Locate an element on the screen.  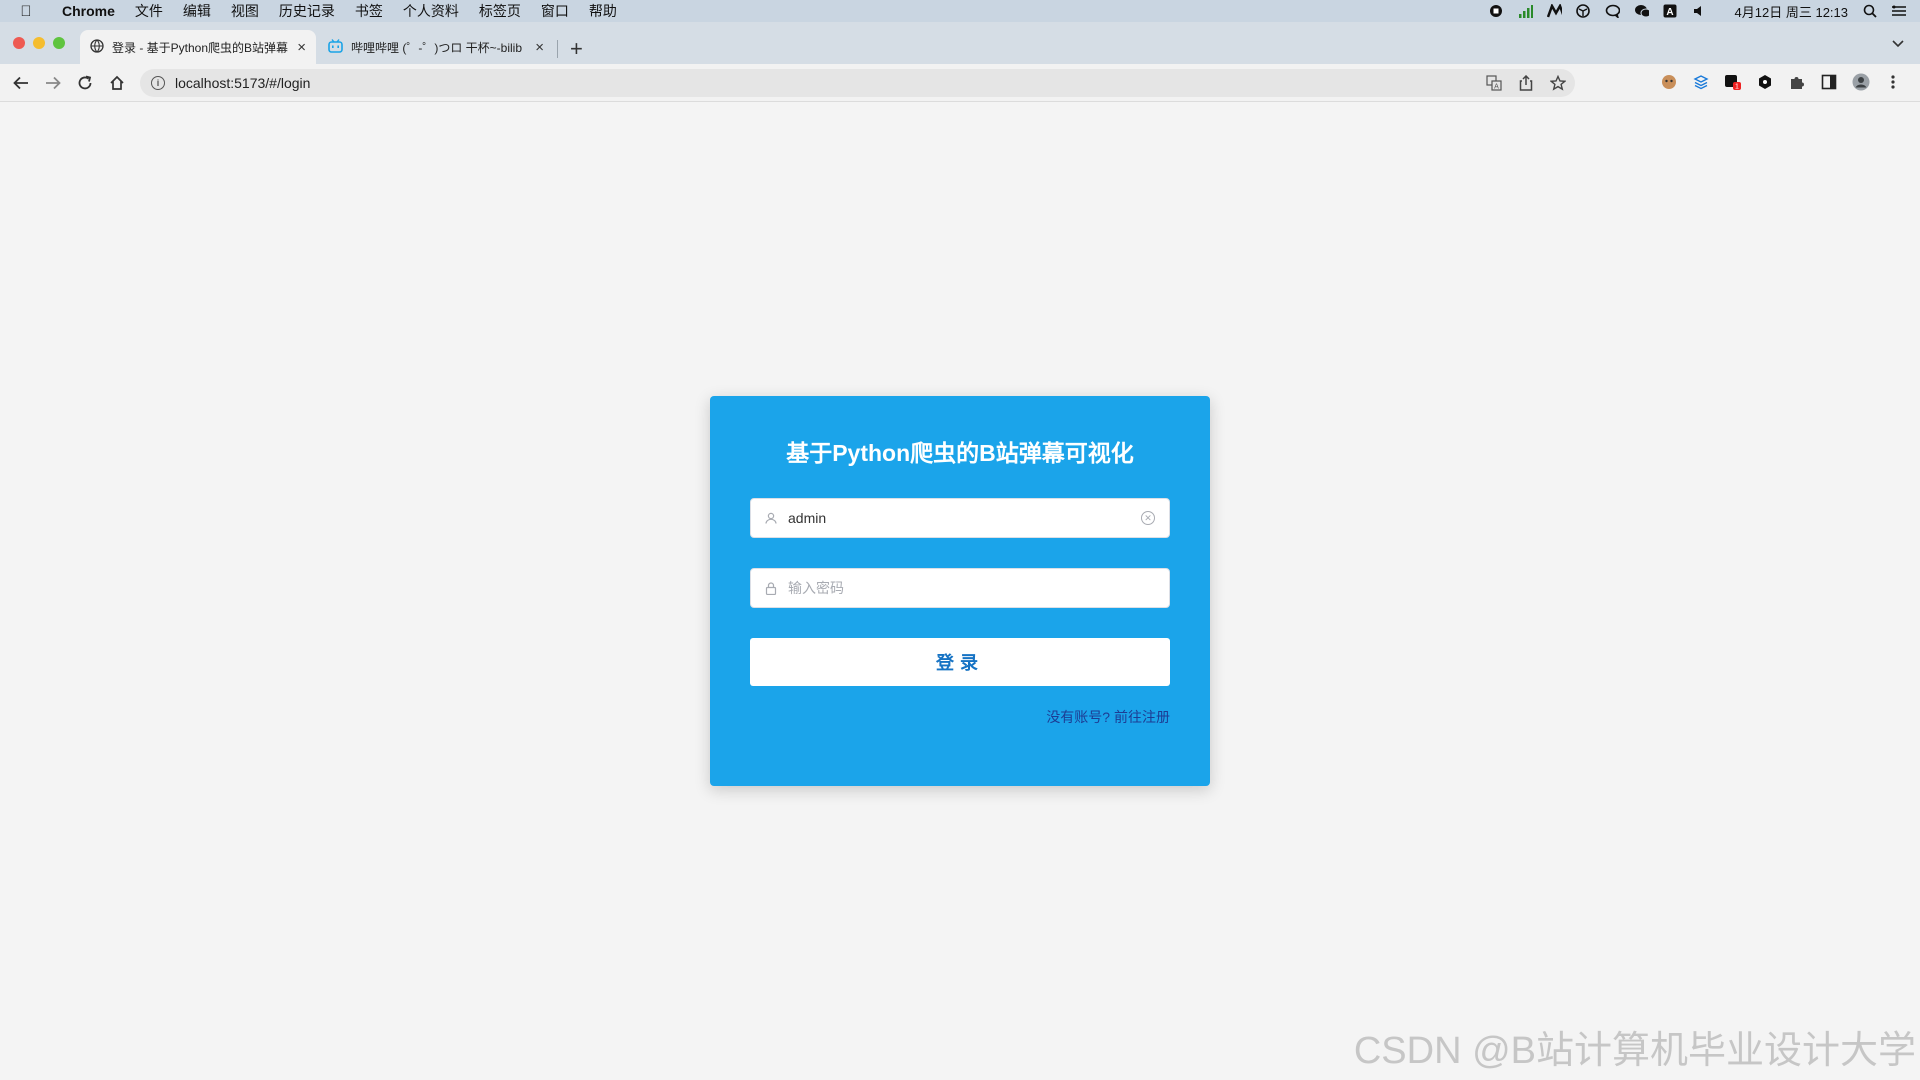
tab-title: 登录 - 基于Python爬虫的B站弹幕 is located at coordinates (200, 47).